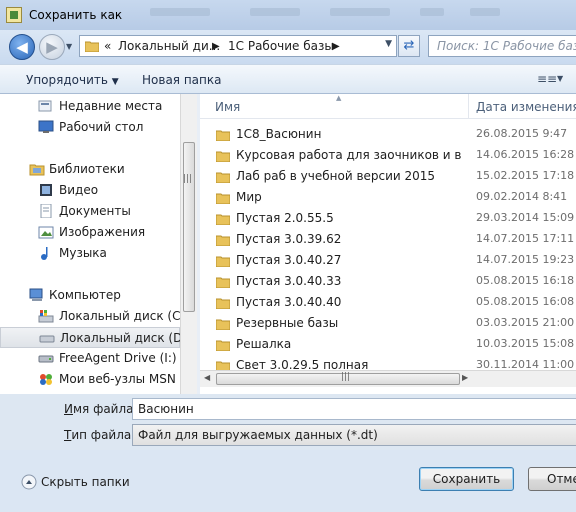 This screenshot has width=576, height=512. I want to click on search-input: Поиск: 1С Рабочие базы, so click(502, 46).